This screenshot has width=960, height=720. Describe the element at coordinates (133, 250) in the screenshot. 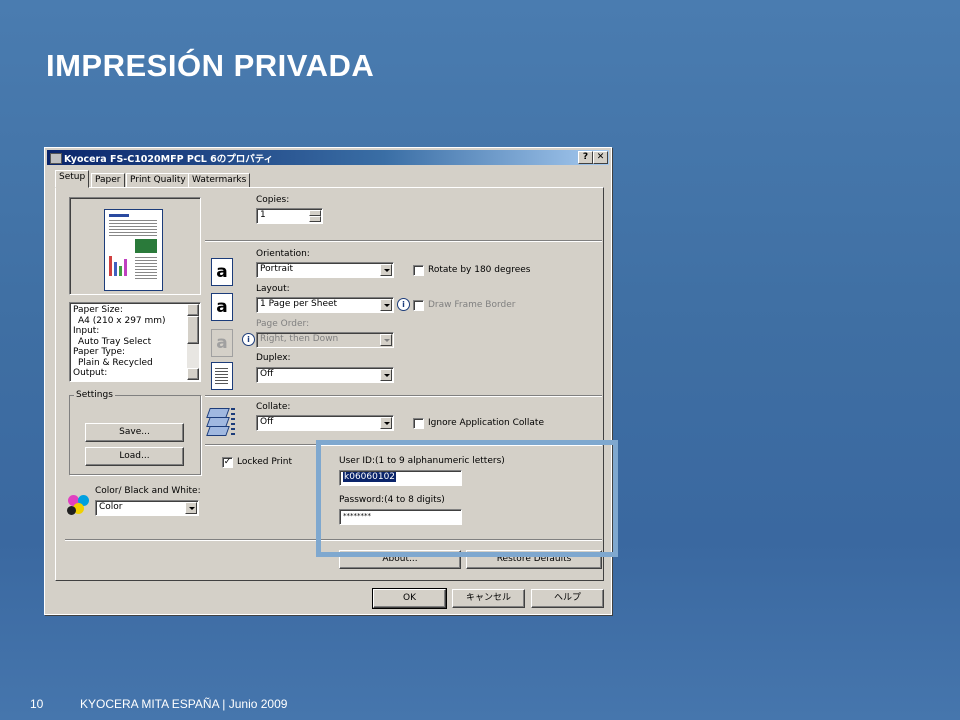

I see `page-thumbnail` at that location.